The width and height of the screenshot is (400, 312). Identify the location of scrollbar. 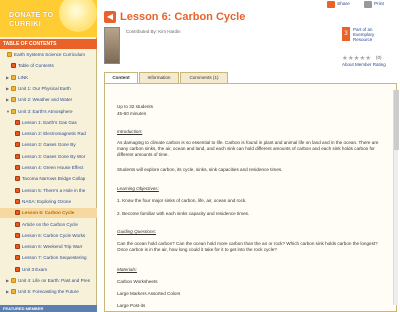
(396, 197).